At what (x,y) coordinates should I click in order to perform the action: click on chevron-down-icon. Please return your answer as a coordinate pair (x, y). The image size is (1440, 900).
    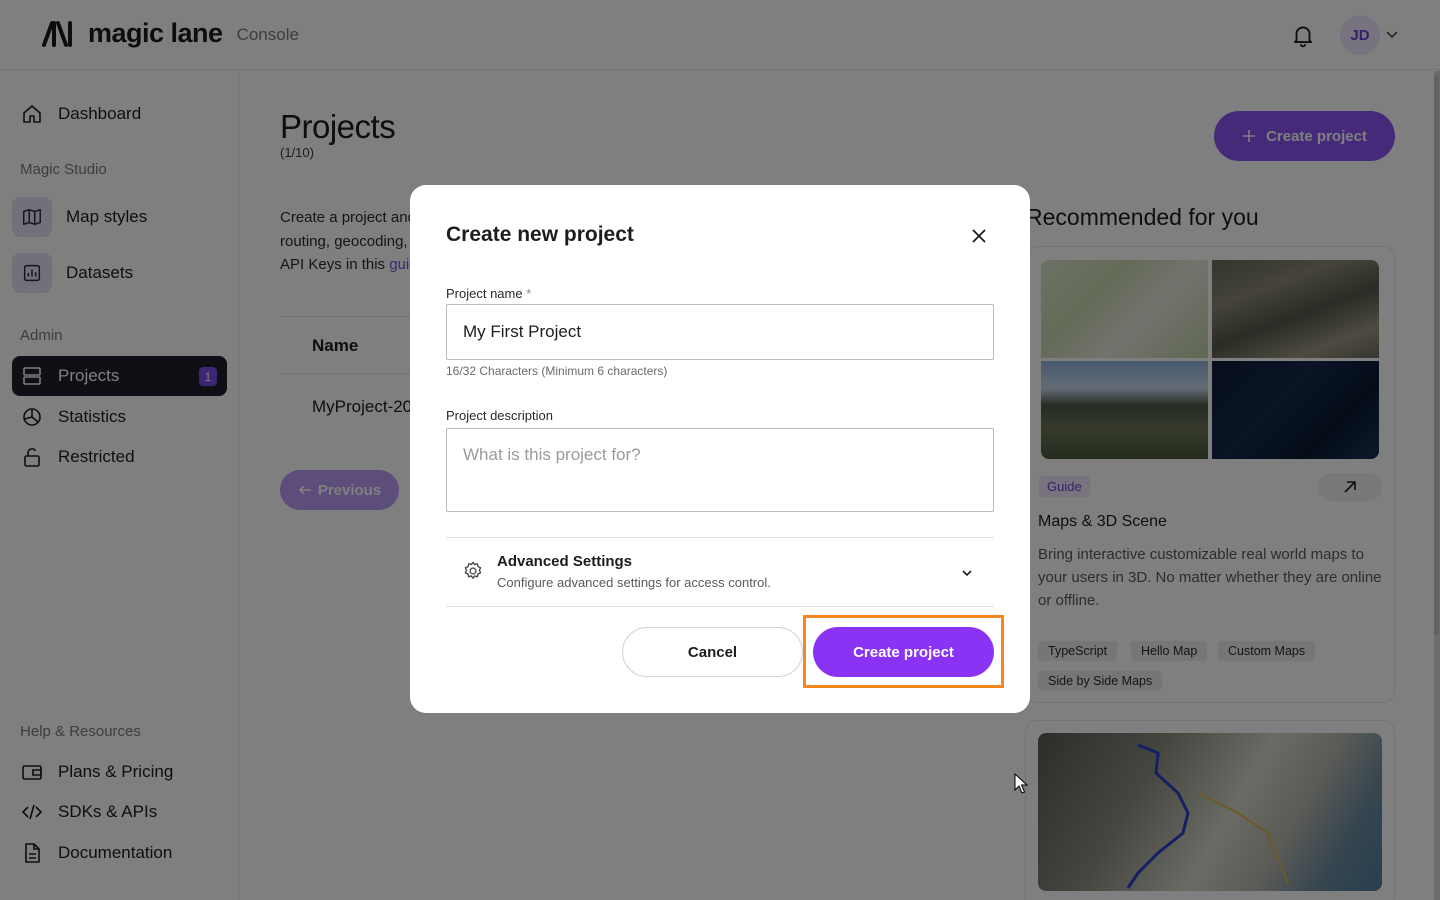
    Looking at the image, I should click on (967, 573).